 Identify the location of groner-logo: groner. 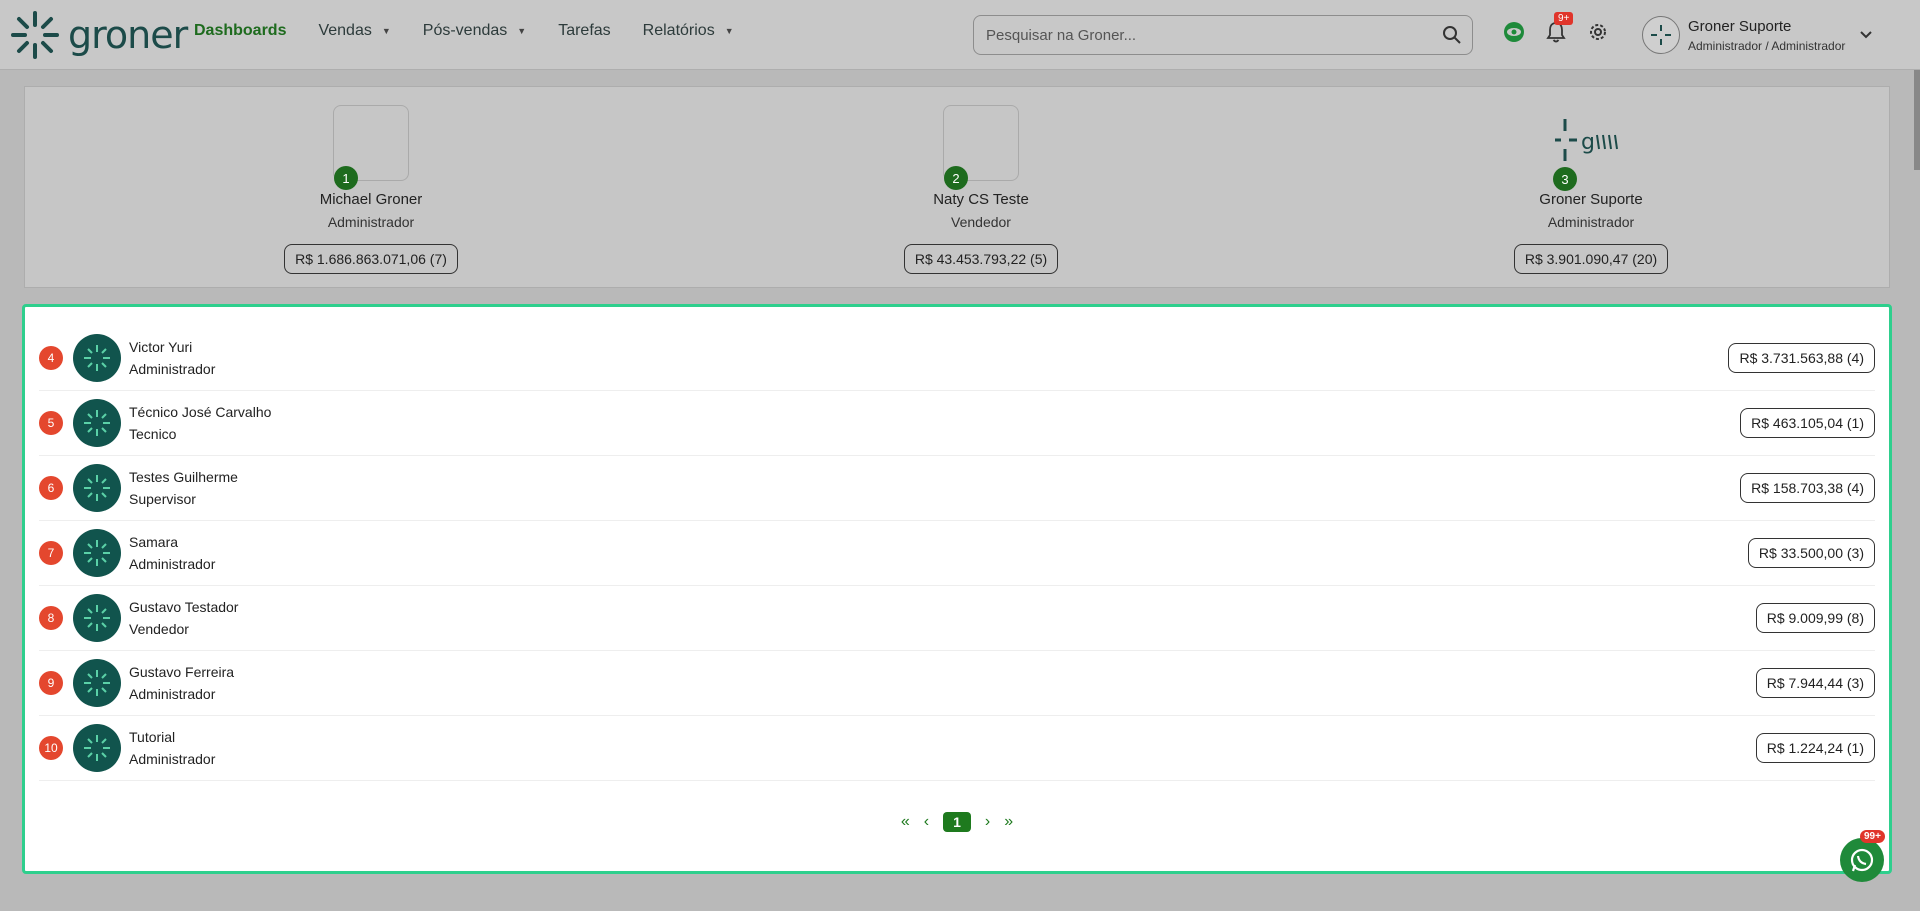
(99, 35).